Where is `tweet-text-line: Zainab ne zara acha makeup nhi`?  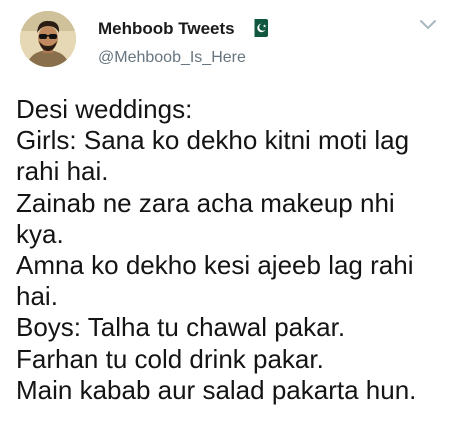 tweet-text-line: Zainab ne zara acha makeup nhi is located at coordinates (205, 202).